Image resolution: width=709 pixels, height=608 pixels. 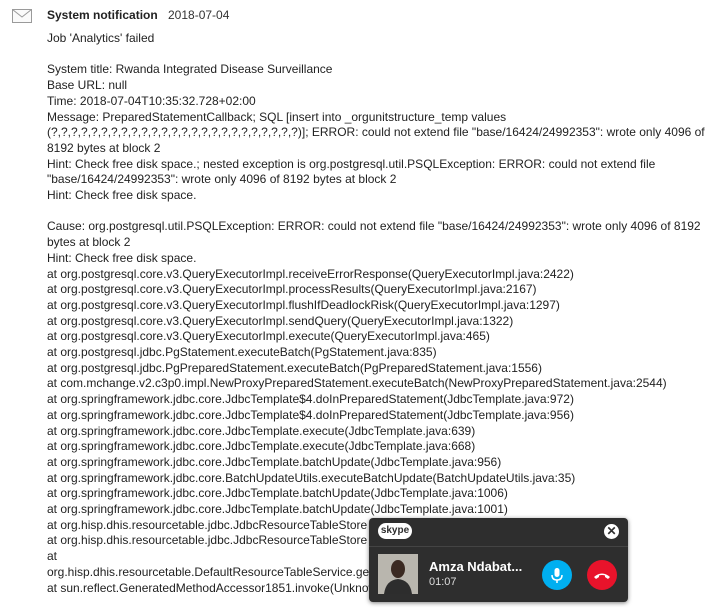 What do you see at coordinates (443, 582) in the screenshot?
I see `call-duration: 01:07` at bounding box center [443, 582].